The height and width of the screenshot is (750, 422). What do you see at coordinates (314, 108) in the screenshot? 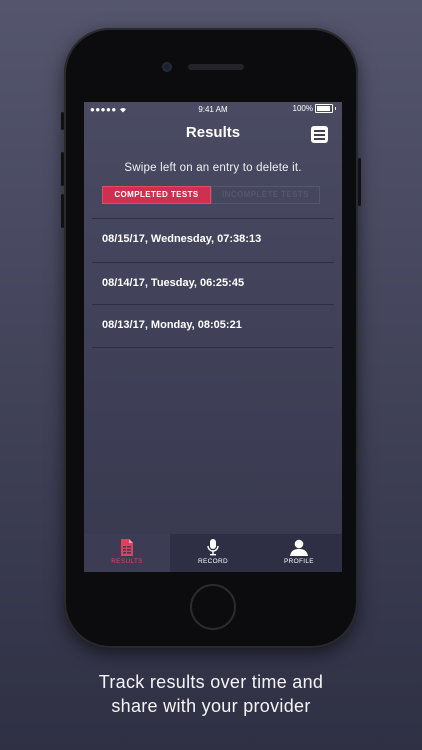
I see `battery-status: 100%` at bounding box center [314, 108].